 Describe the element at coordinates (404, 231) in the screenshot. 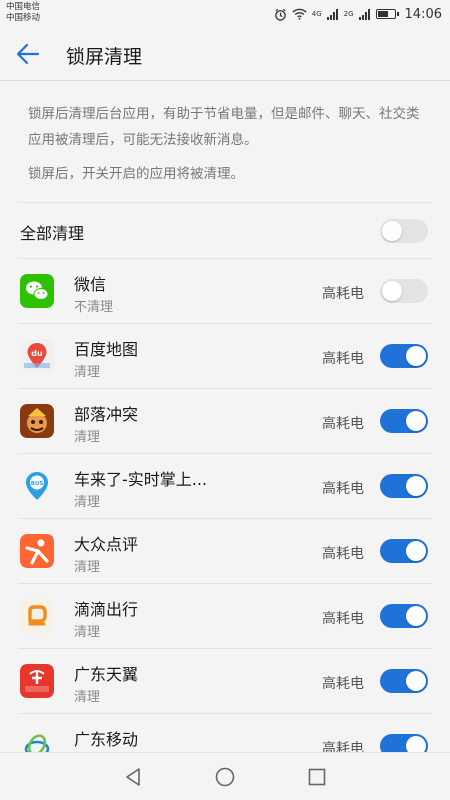

I see `all-clean-toggle` at that location.